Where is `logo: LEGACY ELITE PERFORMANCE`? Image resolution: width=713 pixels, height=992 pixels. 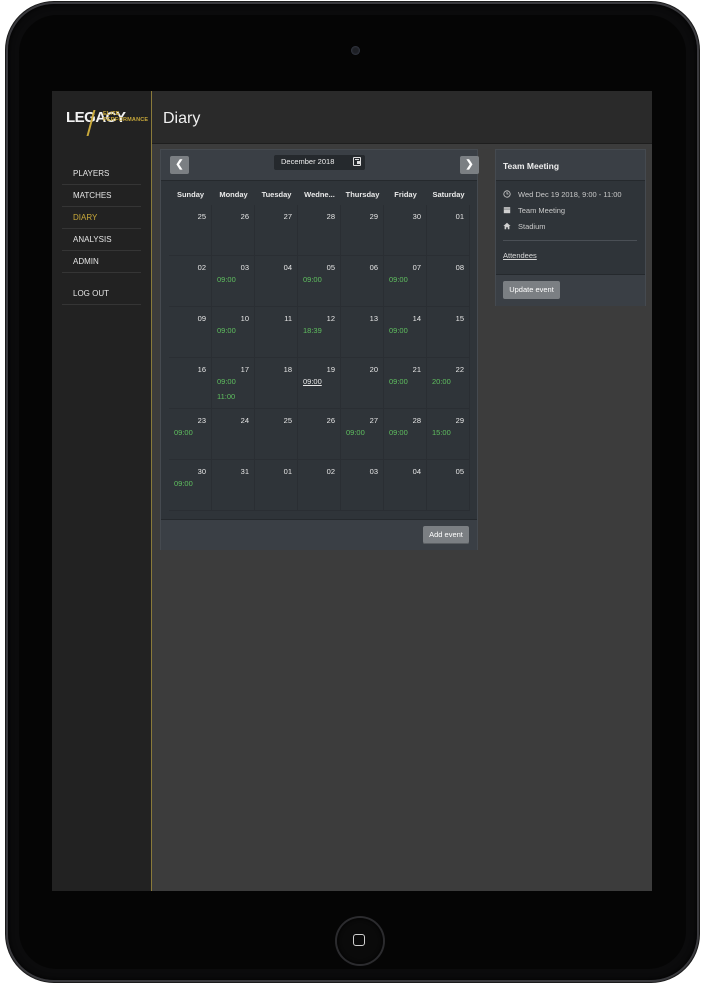 logo: LEGACY ELITE PERFORMANCE is located at coordinates (107, 121).